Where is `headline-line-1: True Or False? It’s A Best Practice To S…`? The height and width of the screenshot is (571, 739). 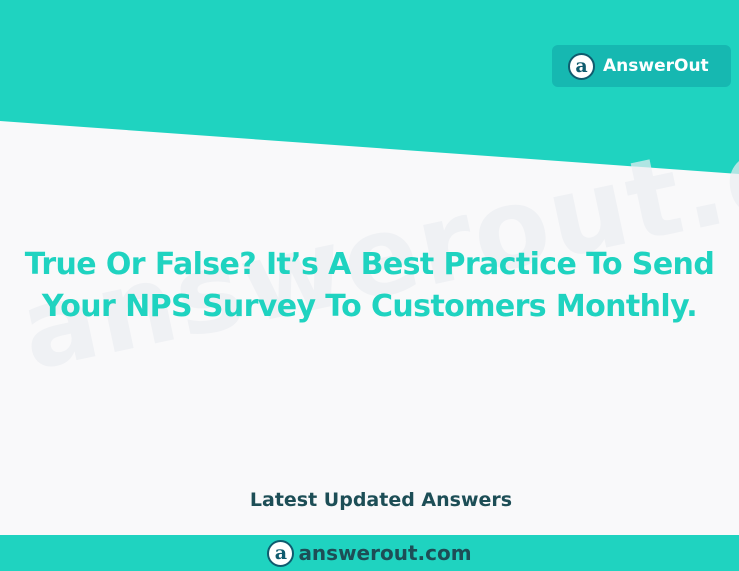
headline-line-1: True Or False? It’s A Best Practice To S… is located at coordinates (369, 264).